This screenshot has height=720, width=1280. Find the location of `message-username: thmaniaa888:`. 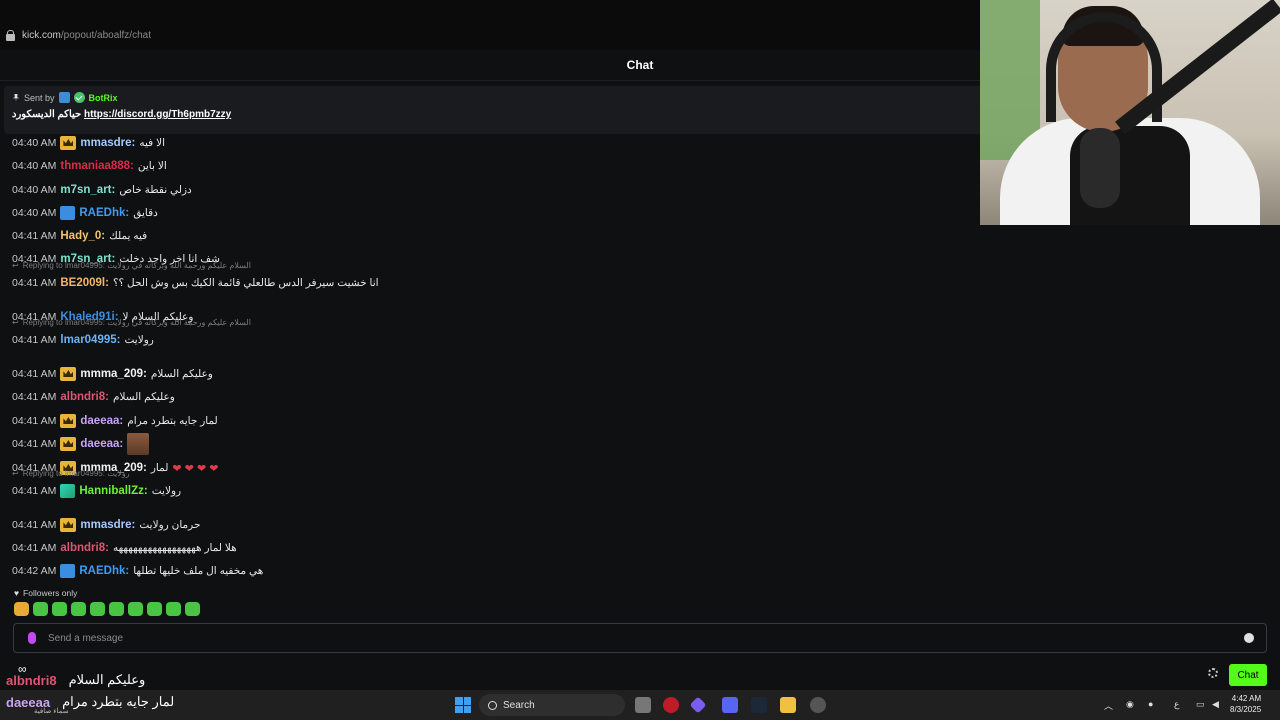

message-username: thmaniaa888: is located at coordinates (97, 166).